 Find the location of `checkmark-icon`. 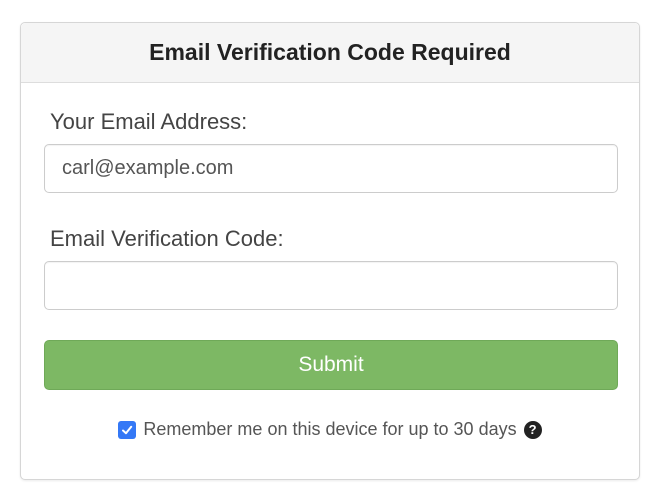

checkmark-icon is located at coordinates (127, 429).